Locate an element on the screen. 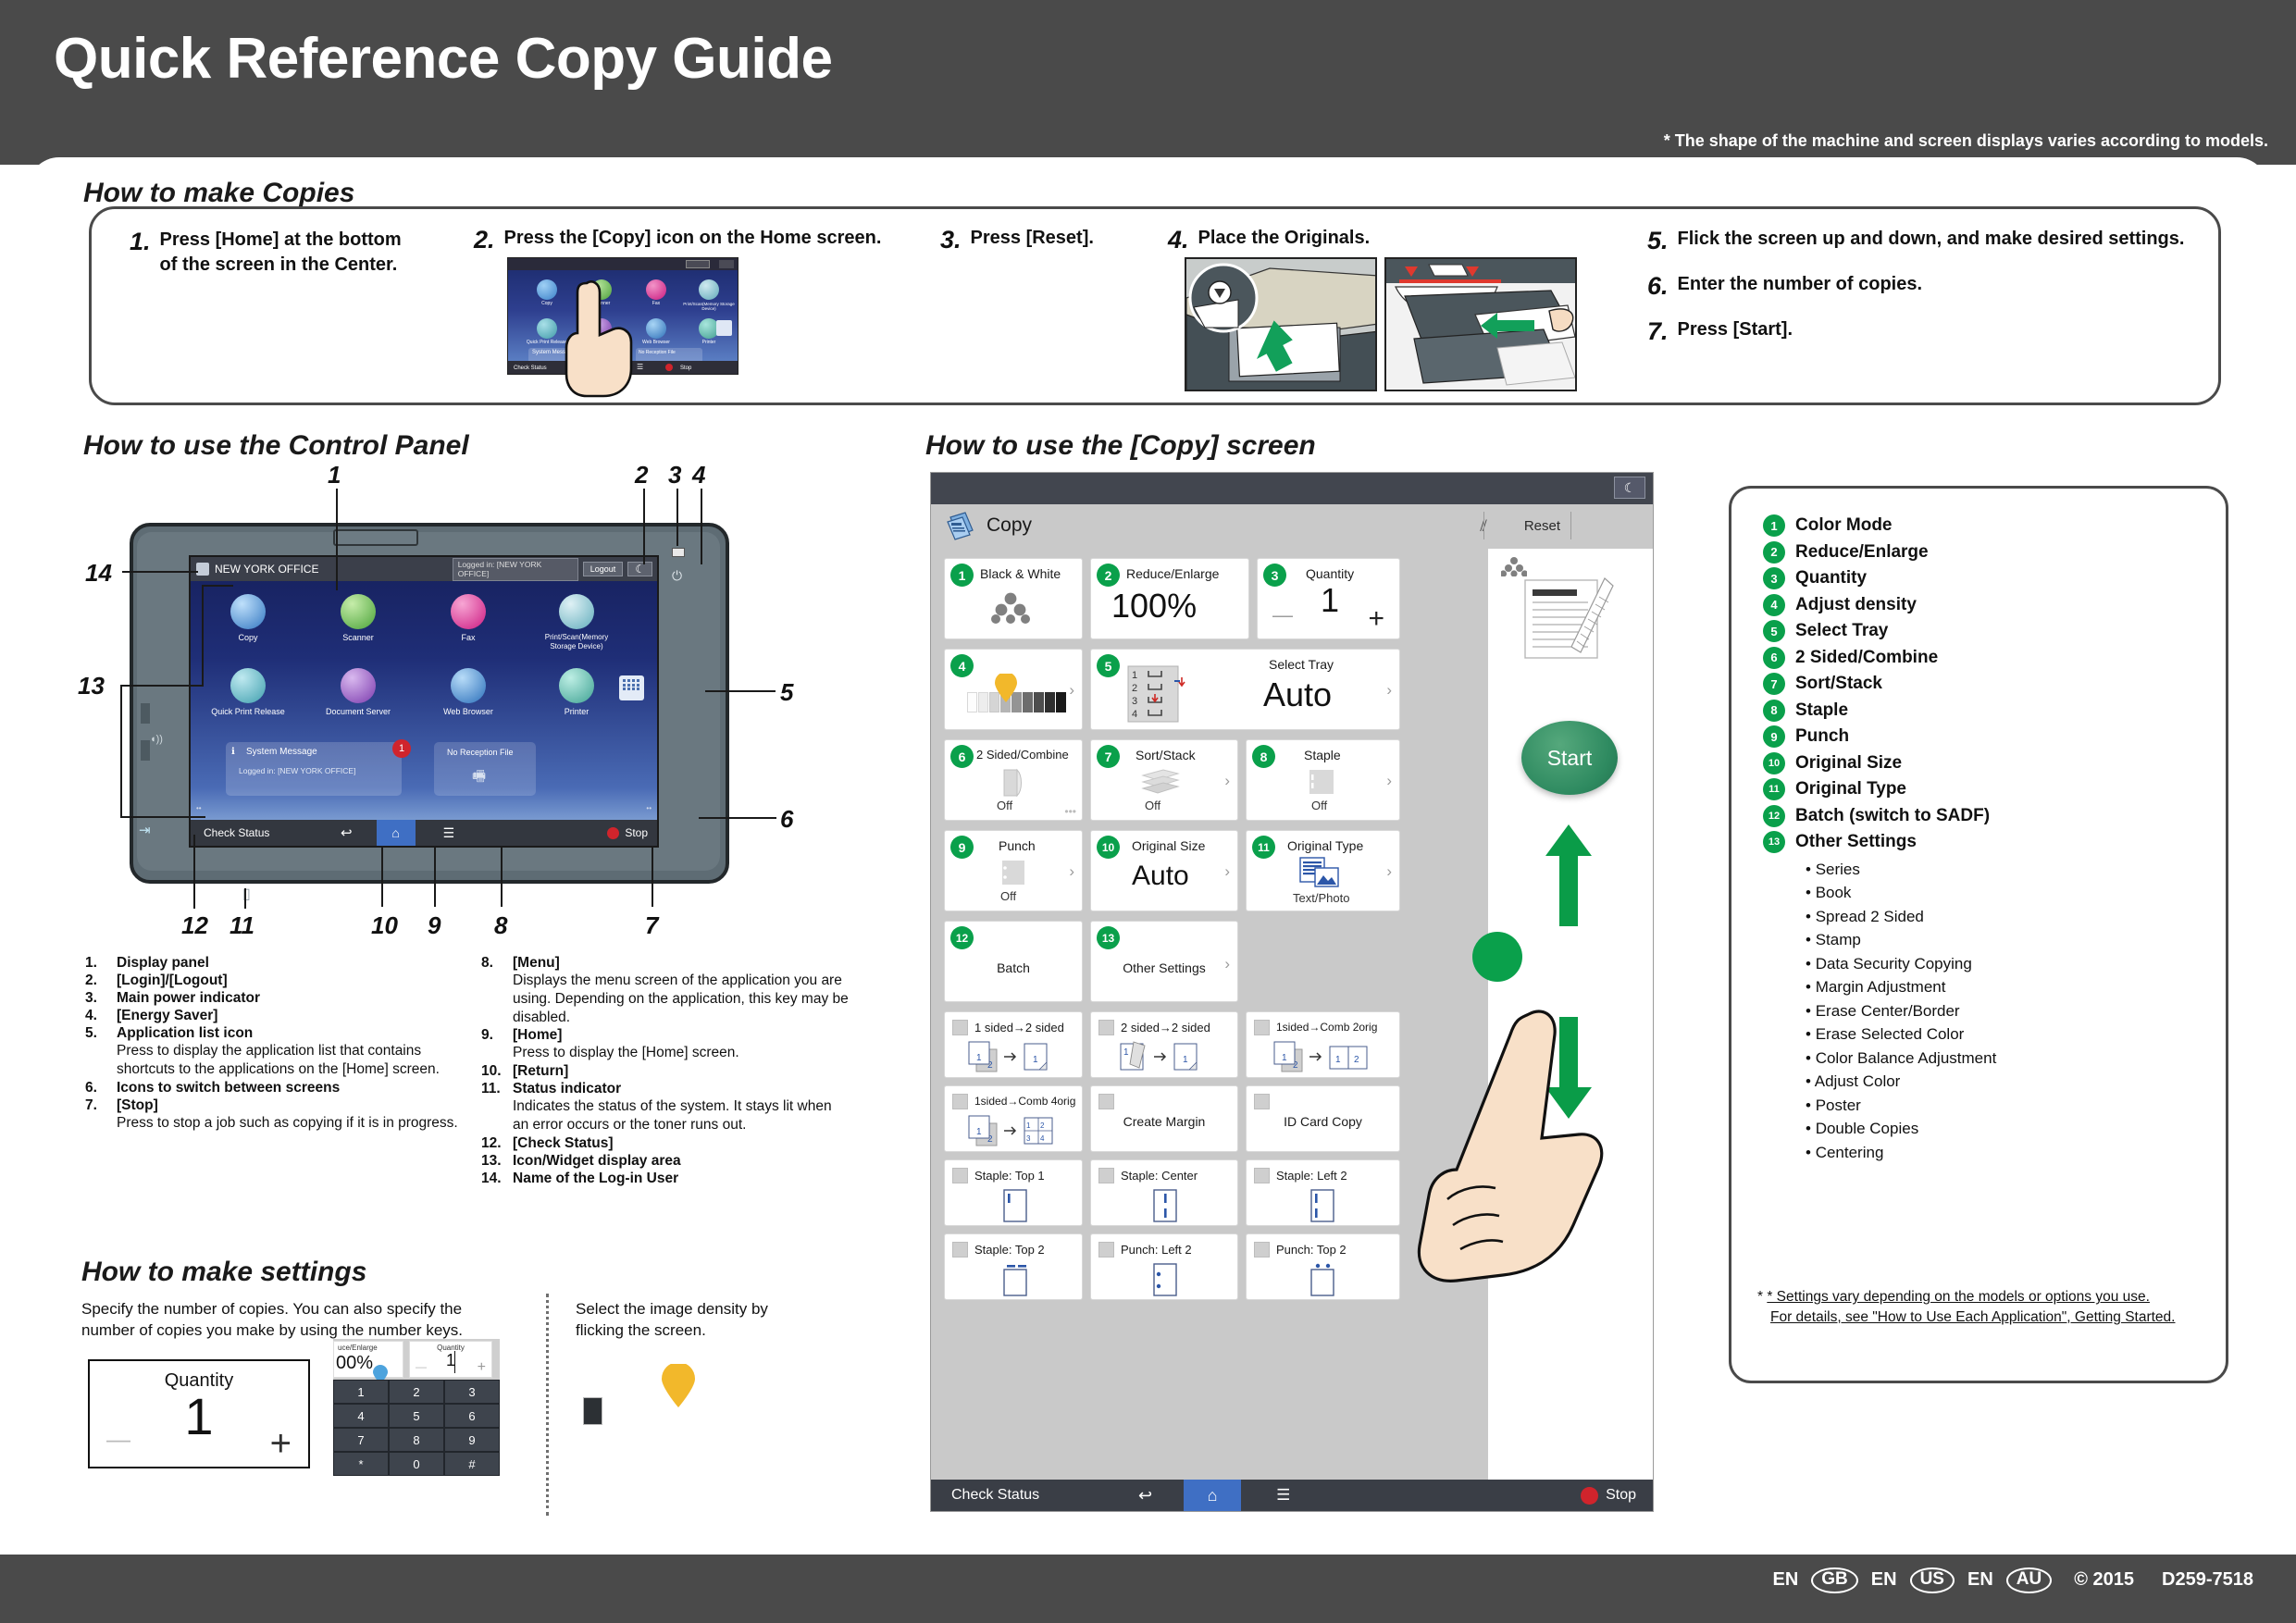  energy-saver-icon: ☾ is located at coordinates (640, 569).